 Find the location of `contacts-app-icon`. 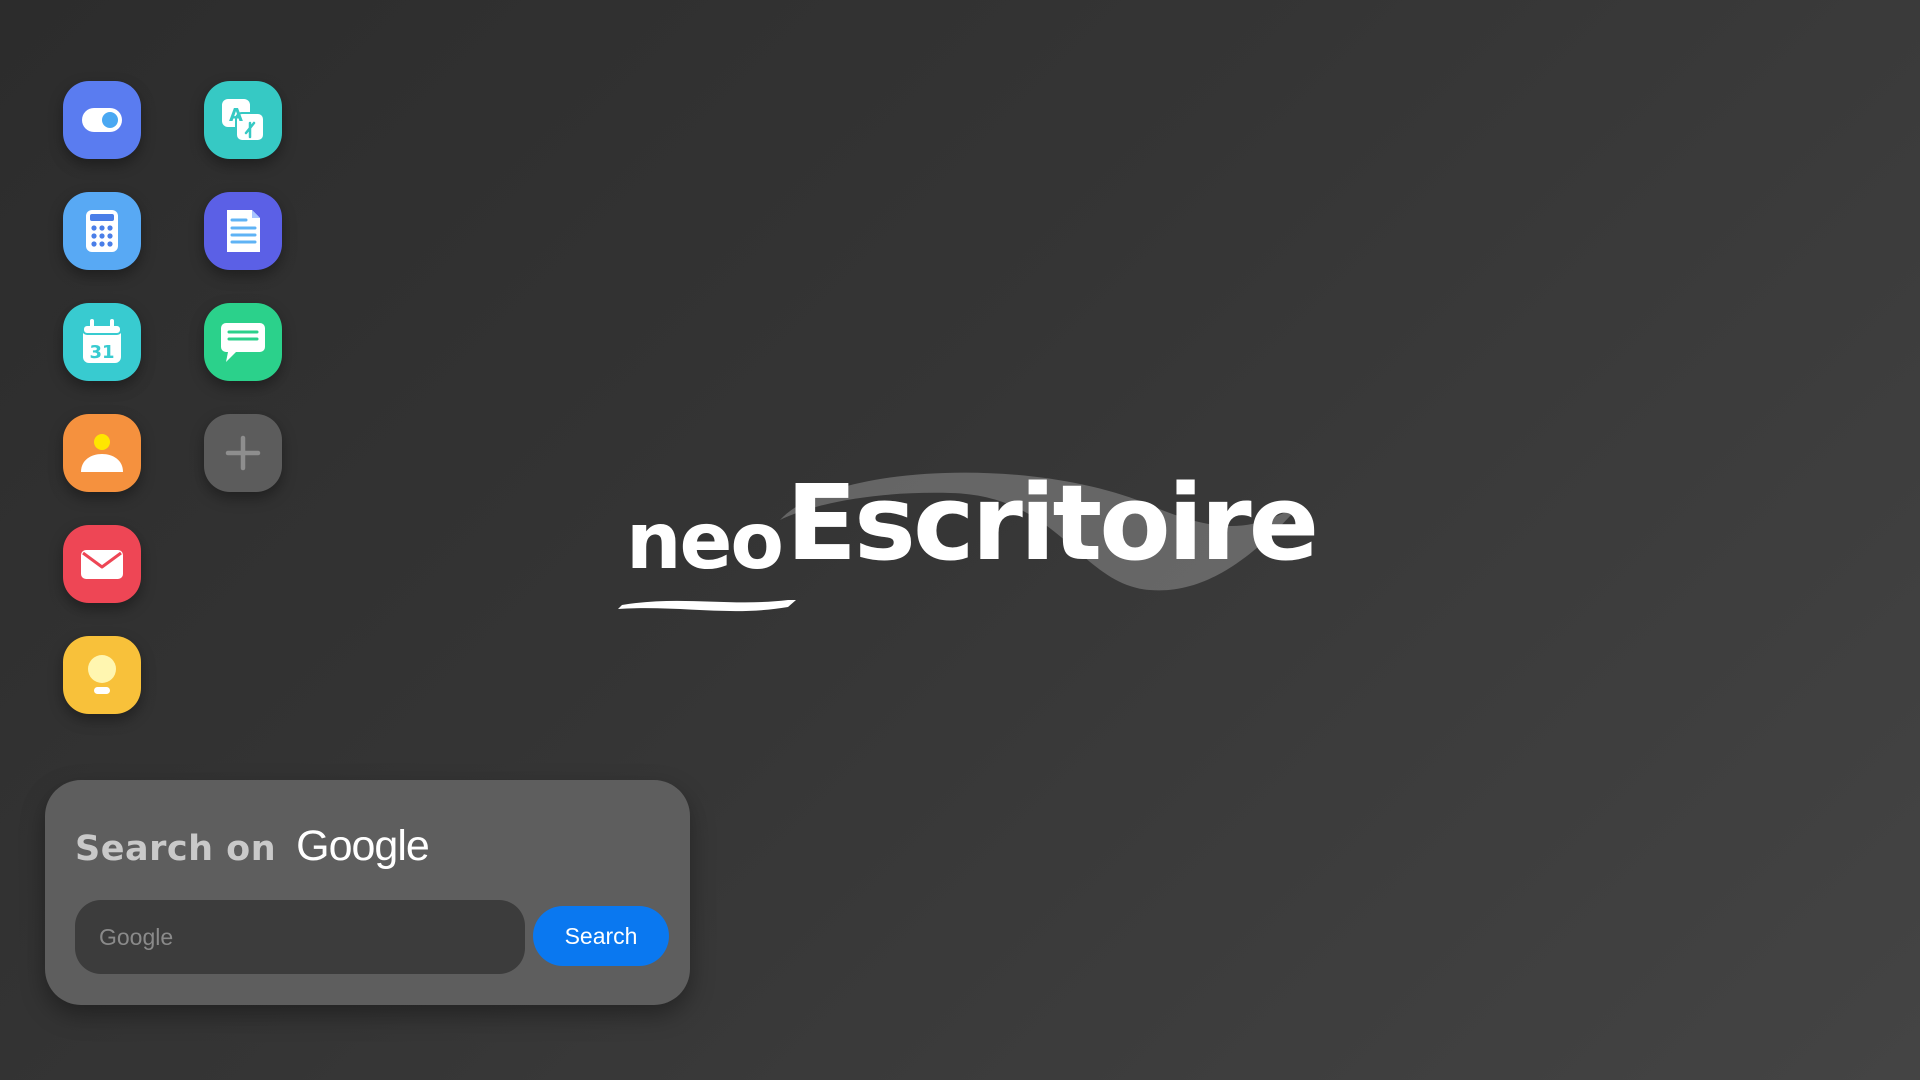

contacts-app-icon is located at coordinates (102, 453).